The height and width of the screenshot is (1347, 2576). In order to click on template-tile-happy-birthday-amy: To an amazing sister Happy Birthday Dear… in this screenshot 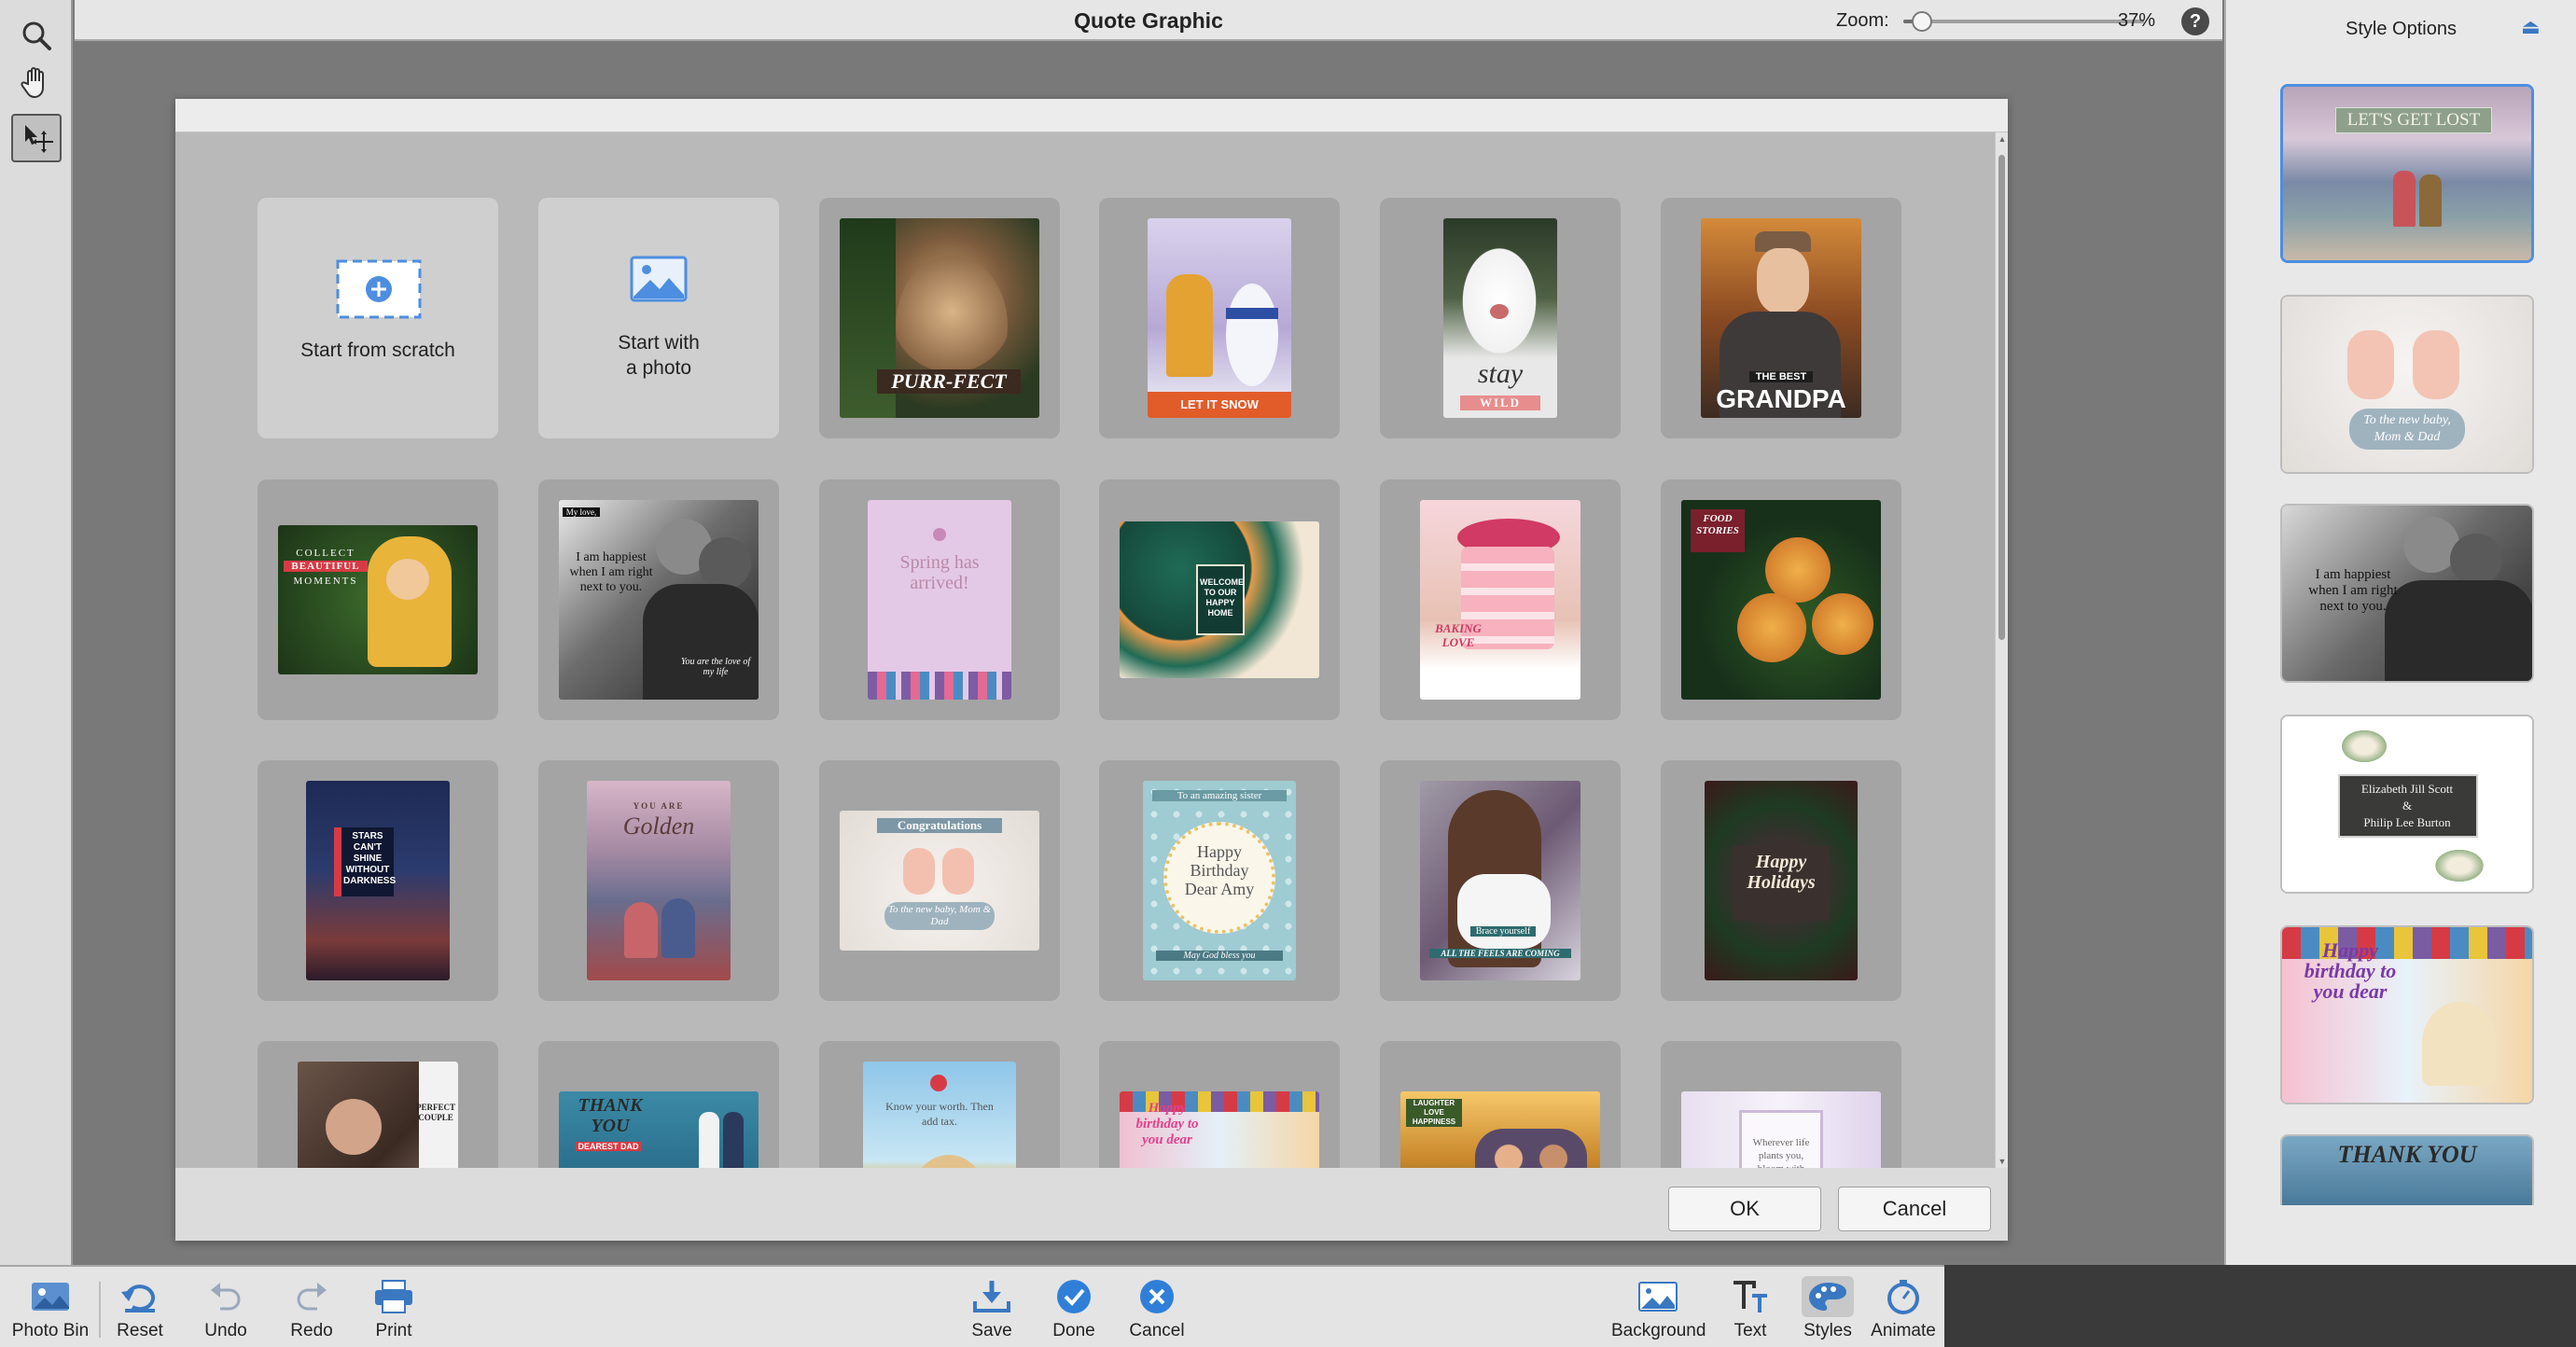, I will do `click(1219, 880)`.